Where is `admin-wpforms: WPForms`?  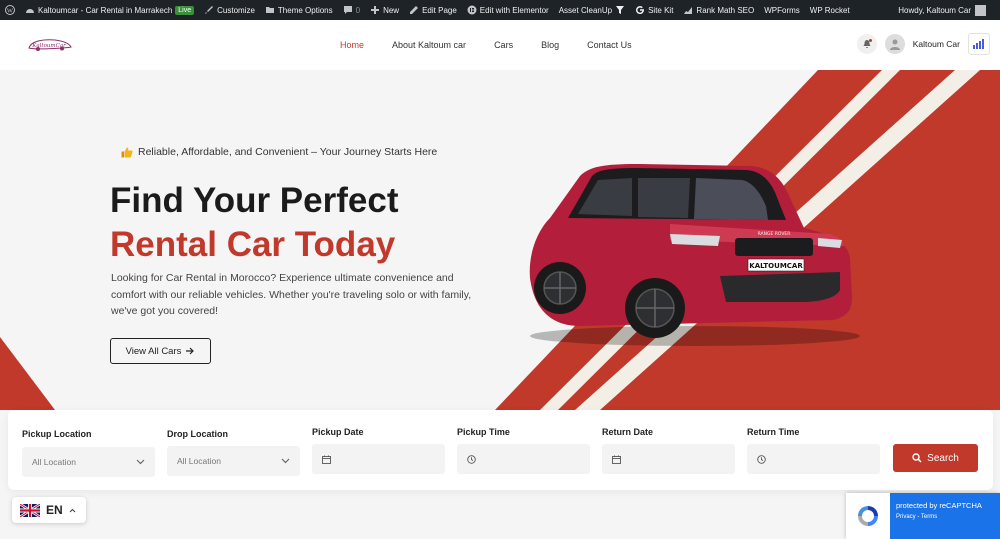 admin-wpforms: WPForms is located at coordinates (782, 10).